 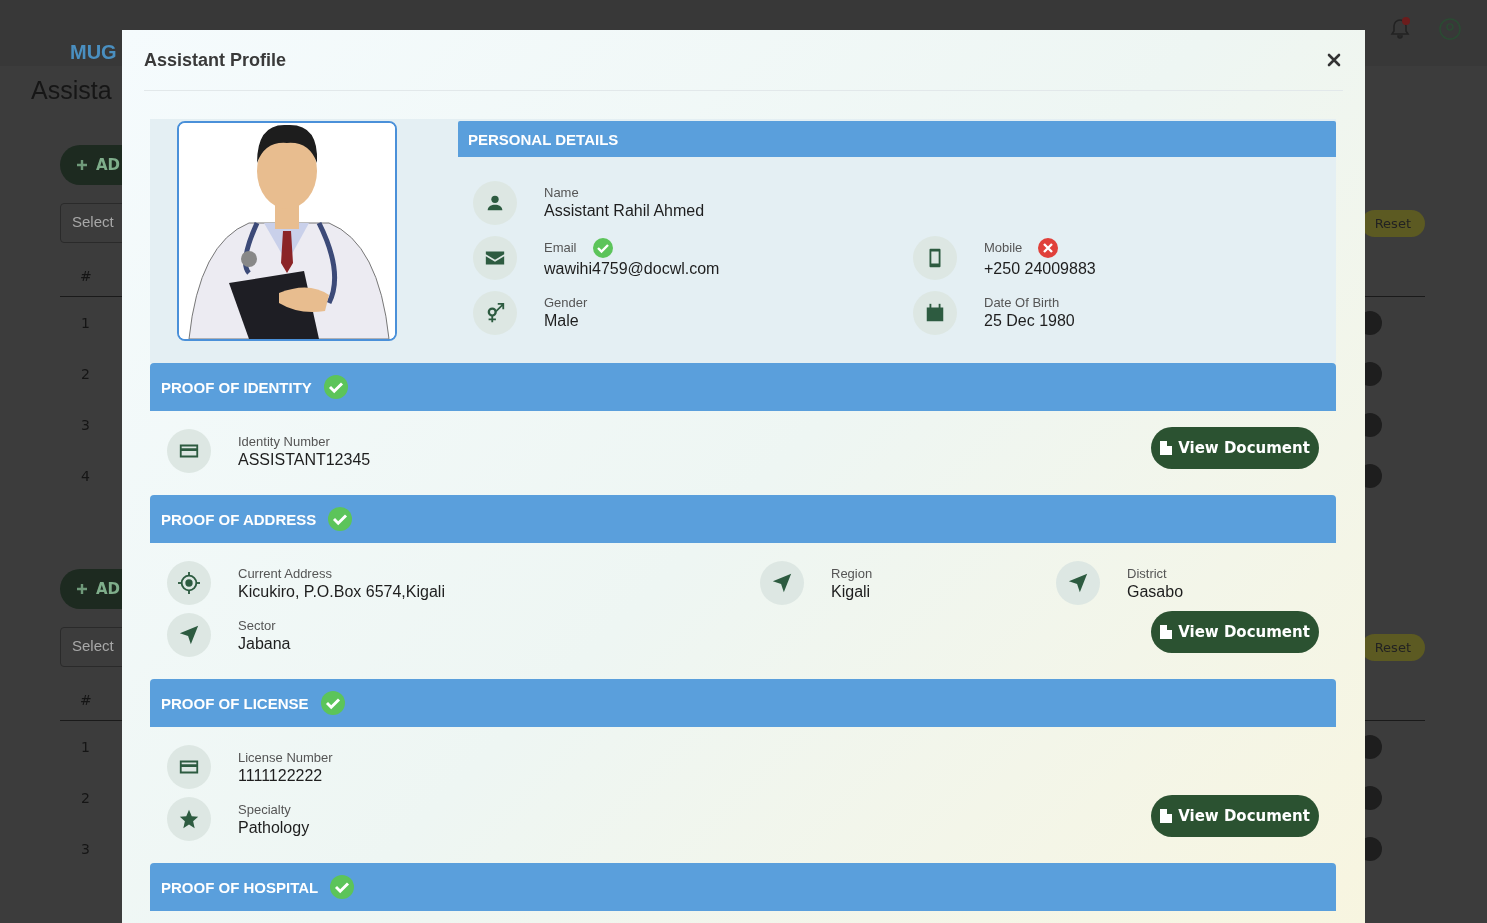 What do you see at coordinates (257, 625) in the screenshot?
I see `field-label: Sector` at bounding box center [257, 625].